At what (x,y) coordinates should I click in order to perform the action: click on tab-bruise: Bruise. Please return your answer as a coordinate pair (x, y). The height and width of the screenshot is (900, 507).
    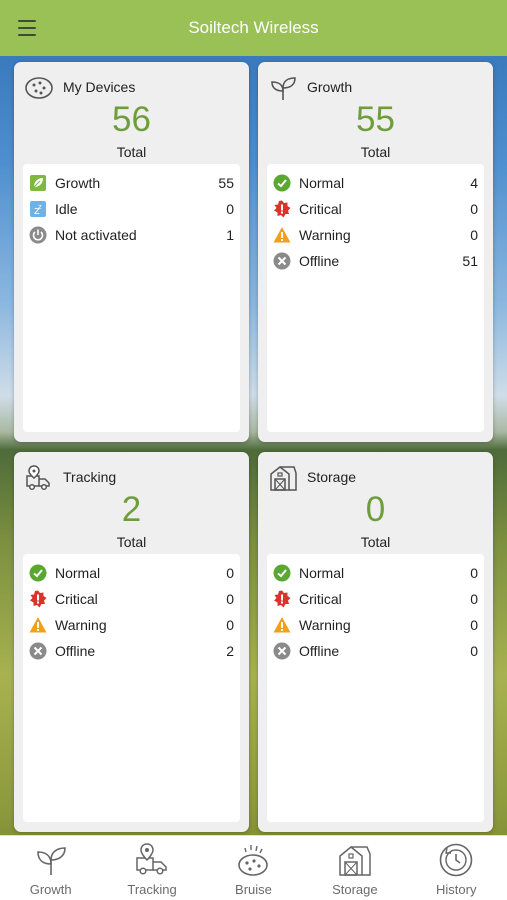
    Looking at the image, I should click on (253, 866).